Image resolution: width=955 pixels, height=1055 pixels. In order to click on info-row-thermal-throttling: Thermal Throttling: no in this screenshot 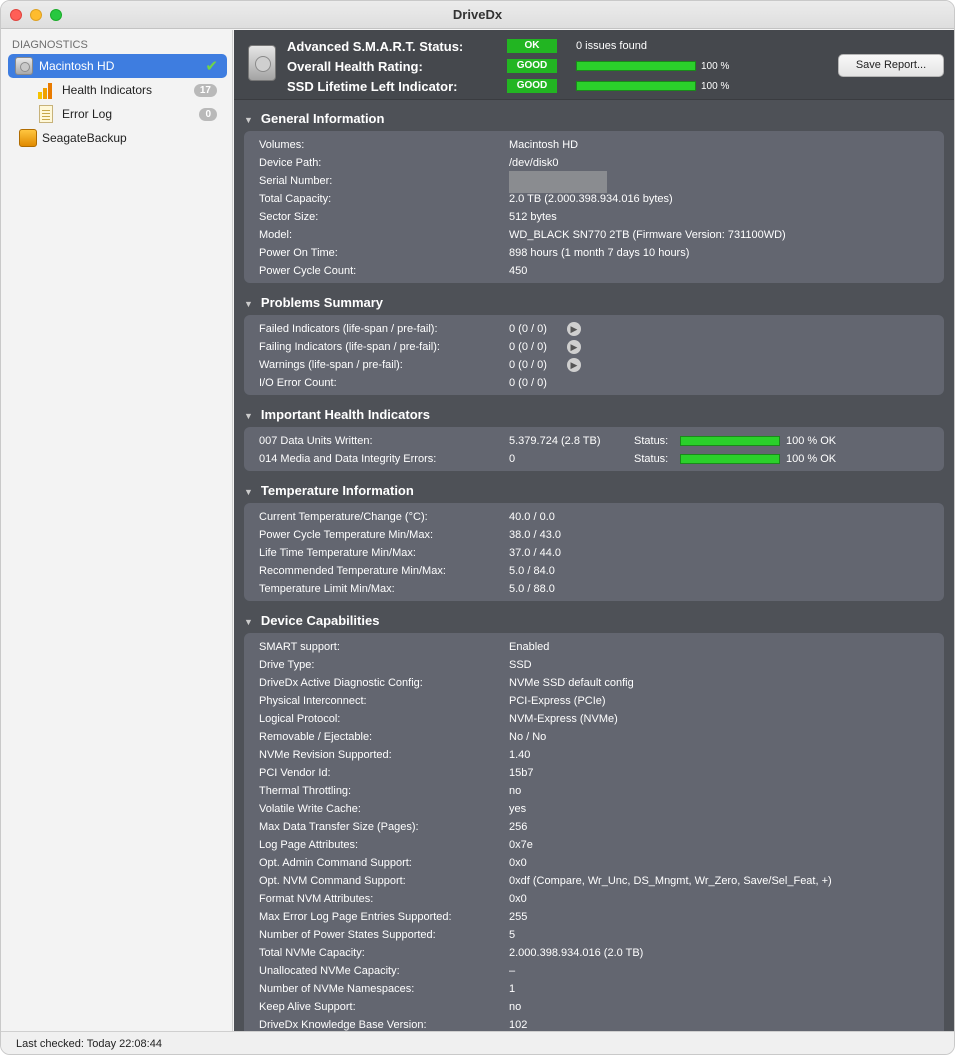, I will do `click(601, 791)`.